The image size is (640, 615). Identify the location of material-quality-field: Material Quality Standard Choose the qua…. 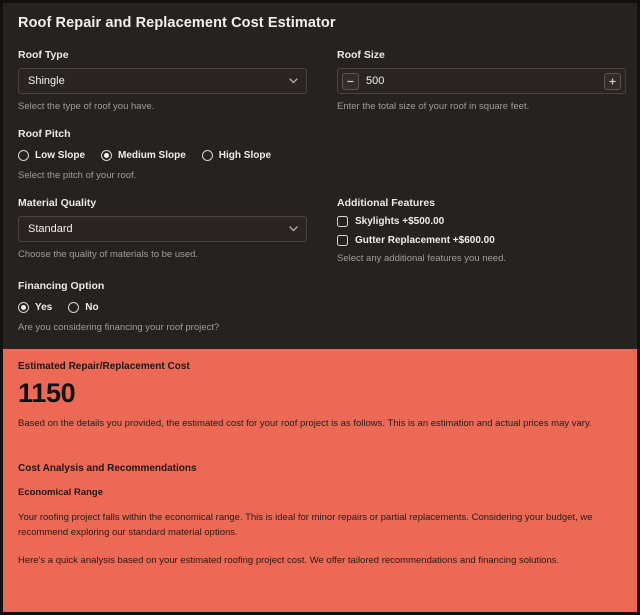
(162, 228).